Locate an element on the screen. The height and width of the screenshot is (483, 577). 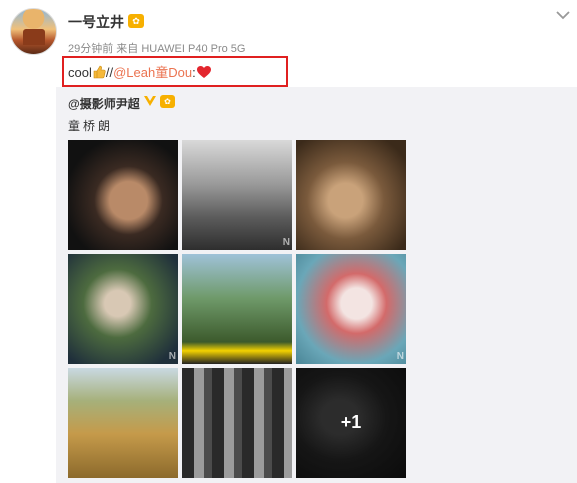
repost-text: cool//@Leah童Dou: is located at coordinates (140, 71).